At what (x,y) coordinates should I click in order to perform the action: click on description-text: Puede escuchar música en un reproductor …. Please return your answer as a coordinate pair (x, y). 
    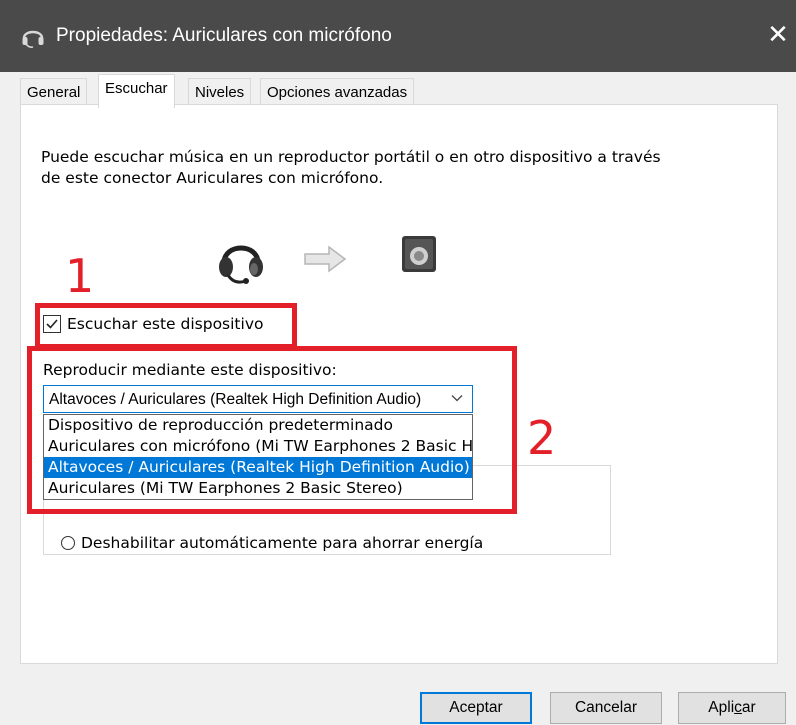
    Looking at the image, I should click on (351, 167).